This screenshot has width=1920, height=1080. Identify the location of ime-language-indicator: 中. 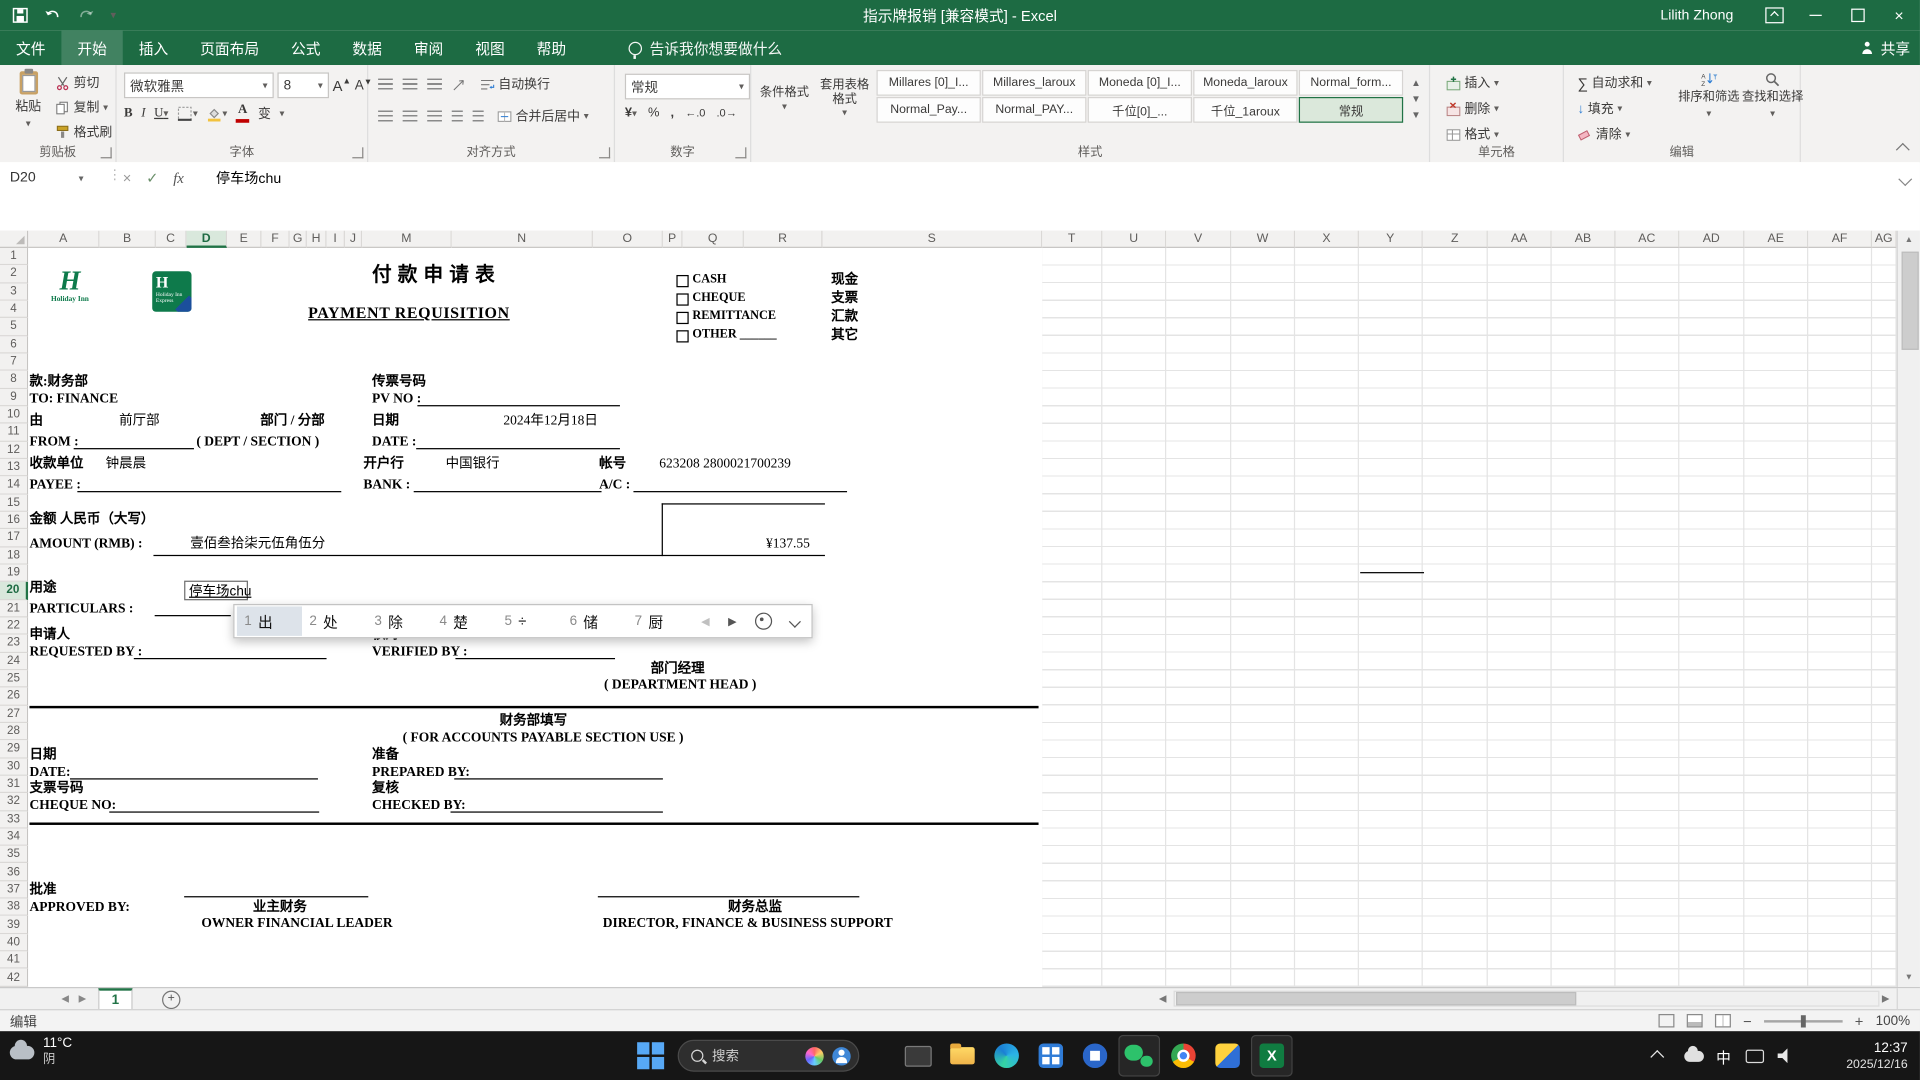
(1723, 1057).